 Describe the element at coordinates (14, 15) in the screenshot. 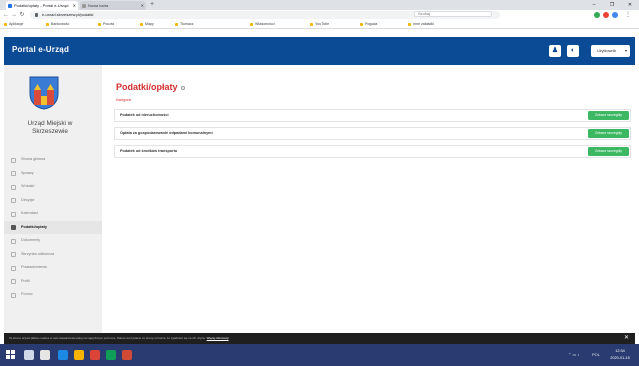

I see `forward-icon: →` at that location.